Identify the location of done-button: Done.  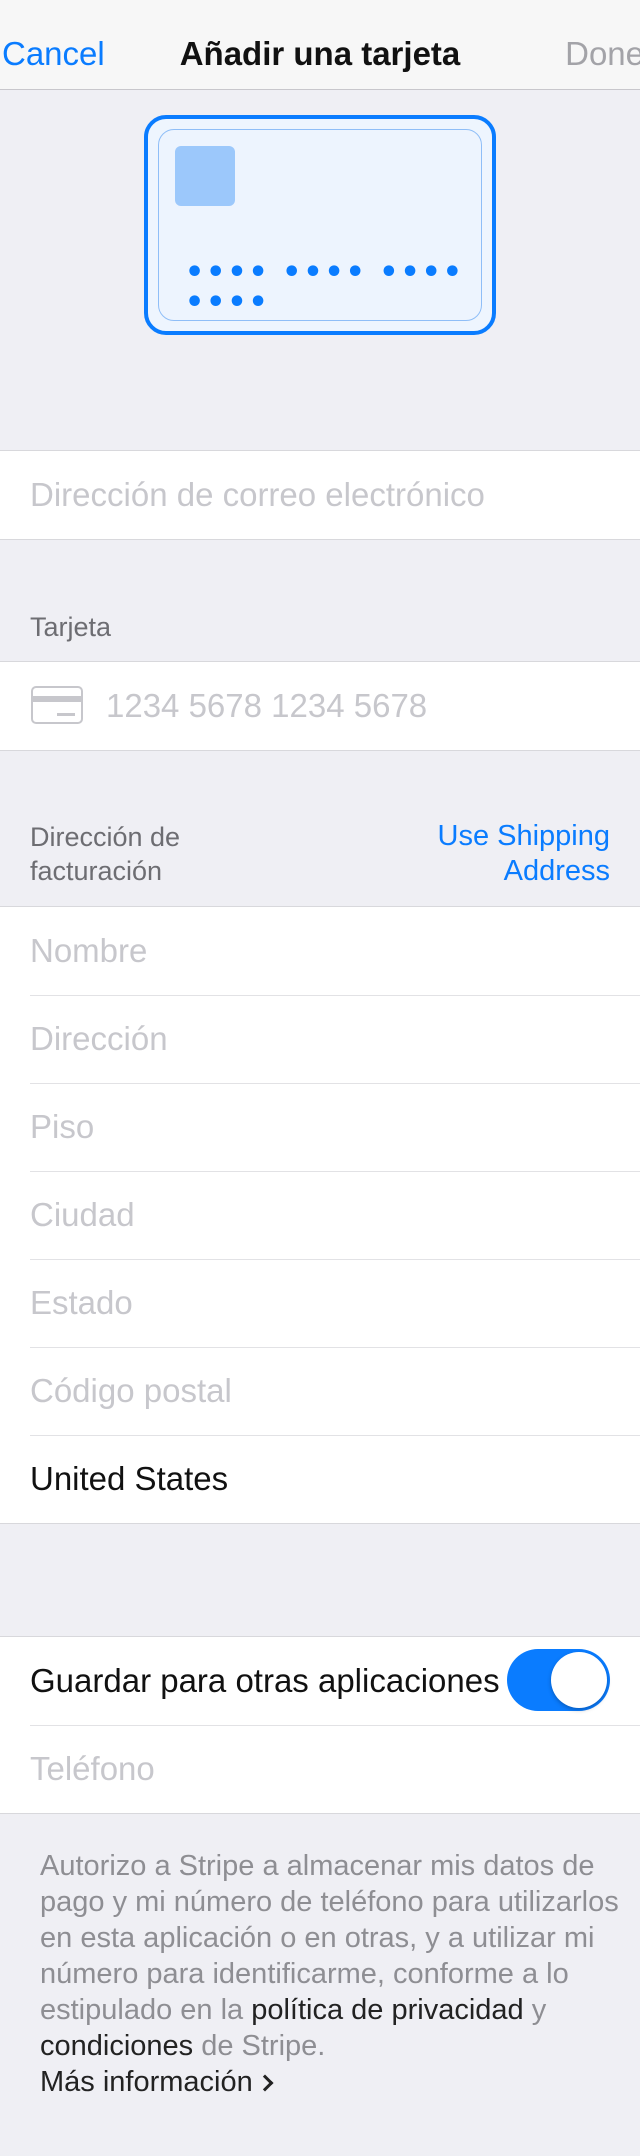
(602, 54).